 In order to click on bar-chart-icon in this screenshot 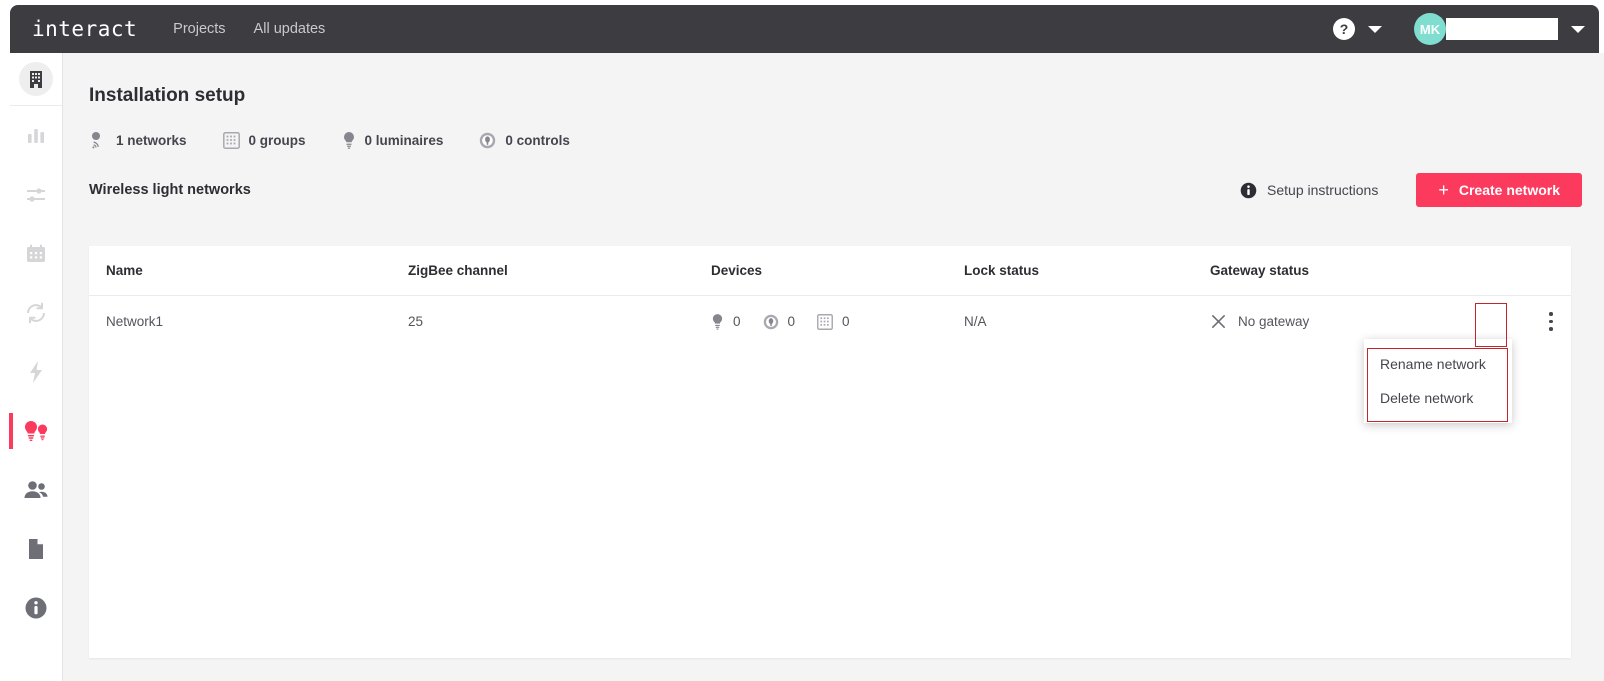, I will do `click(36, 135)`.